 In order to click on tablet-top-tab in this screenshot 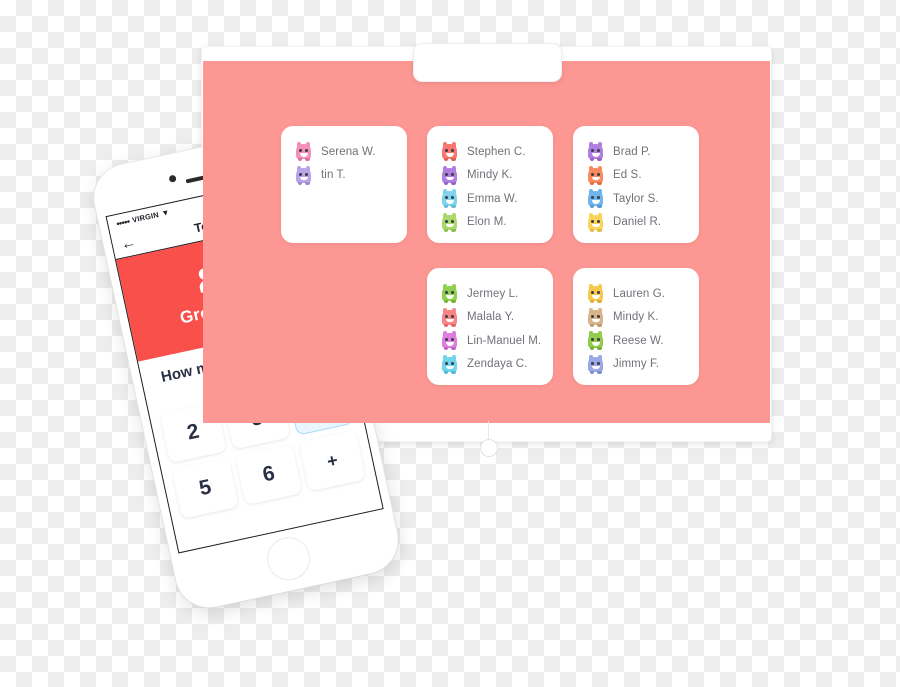, I will do `click(487, 62)`.